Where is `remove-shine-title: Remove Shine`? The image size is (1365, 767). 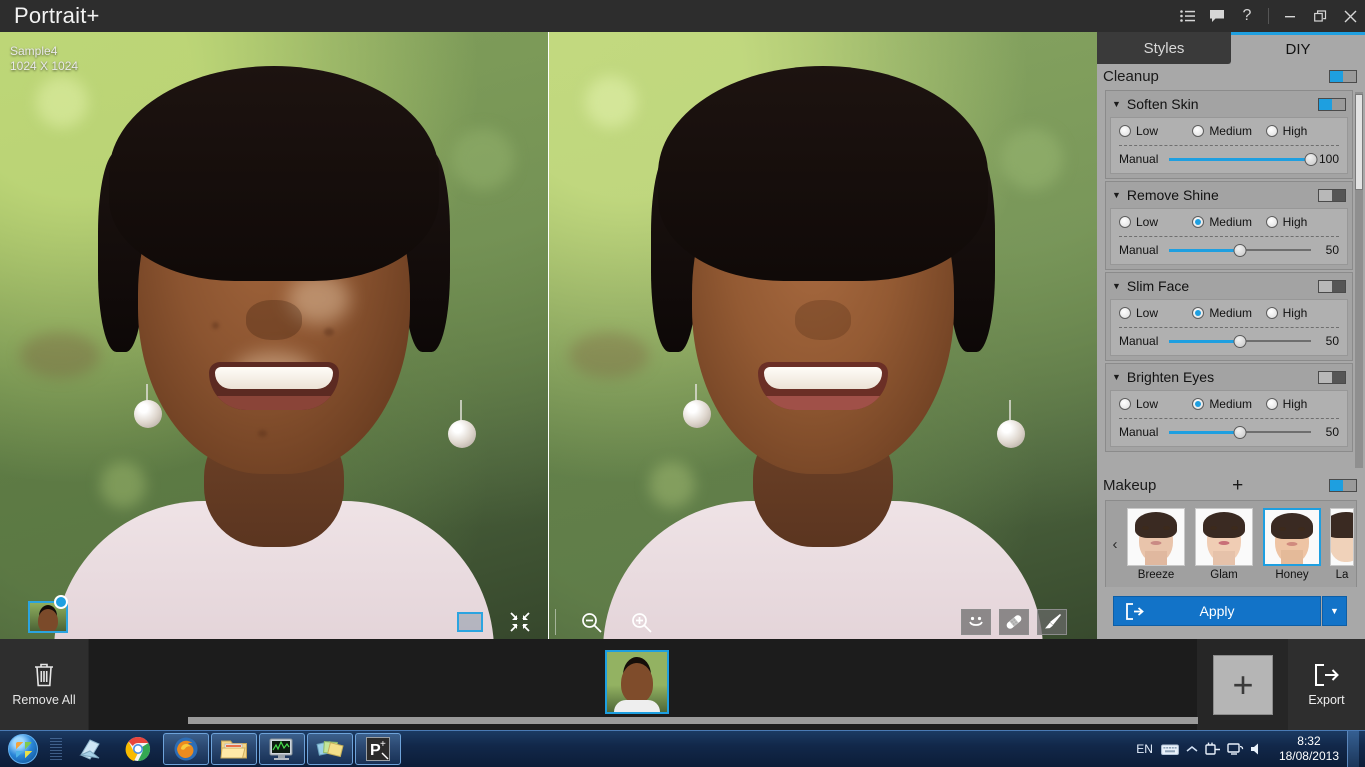
remove-shine-title: Remove Shine is located at coordinates (1172, 195).